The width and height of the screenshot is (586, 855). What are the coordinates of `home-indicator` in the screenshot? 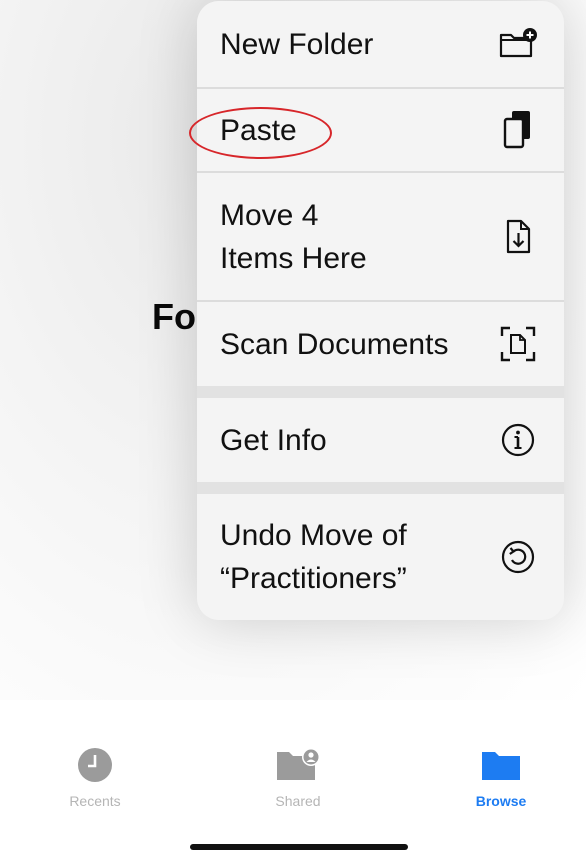 It's located at (299, 847).